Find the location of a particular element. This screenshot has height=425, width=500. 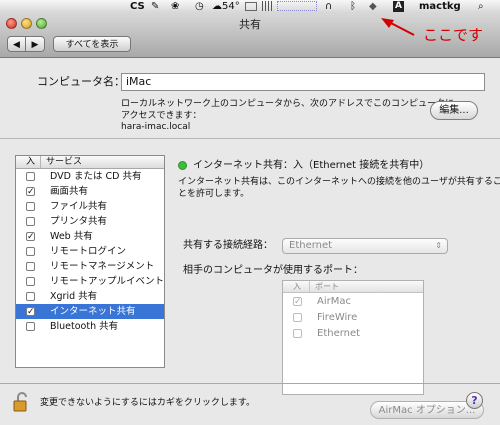

paw-icon: ❀ is located at coordinates (175, 6).